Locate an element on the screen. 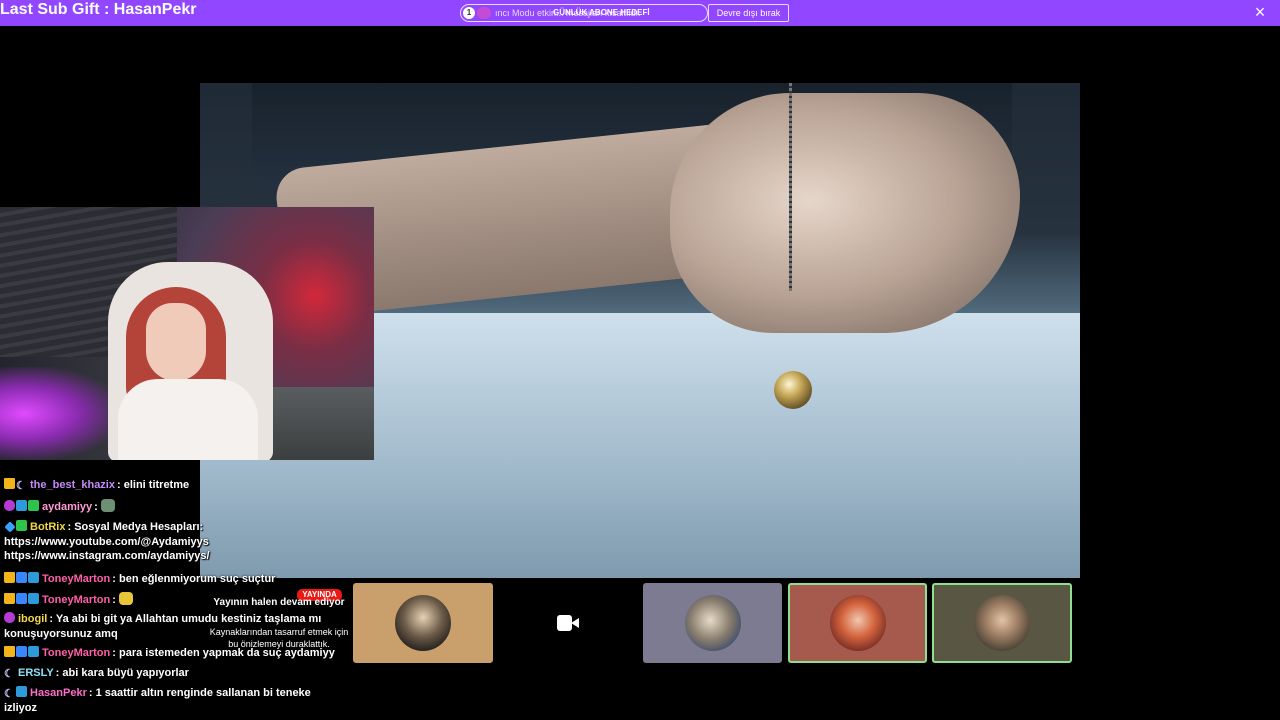 The image size is (1280, 720). webcam-streamer-body is located at coordinates (188, 419).